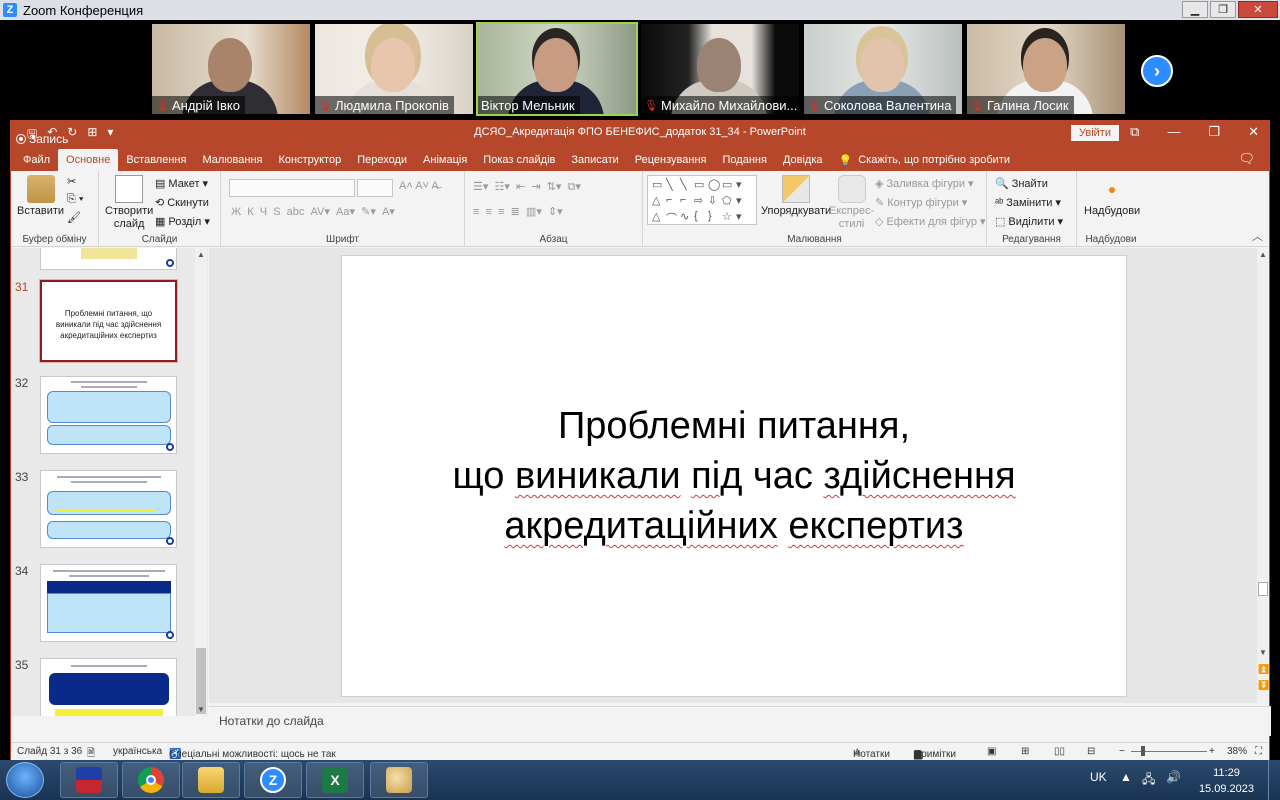  What do you see at coordinates (182, 222) in the screenshot?
I see `section-button: ▦ Розділ ▾` at bounding box center [182, 222].